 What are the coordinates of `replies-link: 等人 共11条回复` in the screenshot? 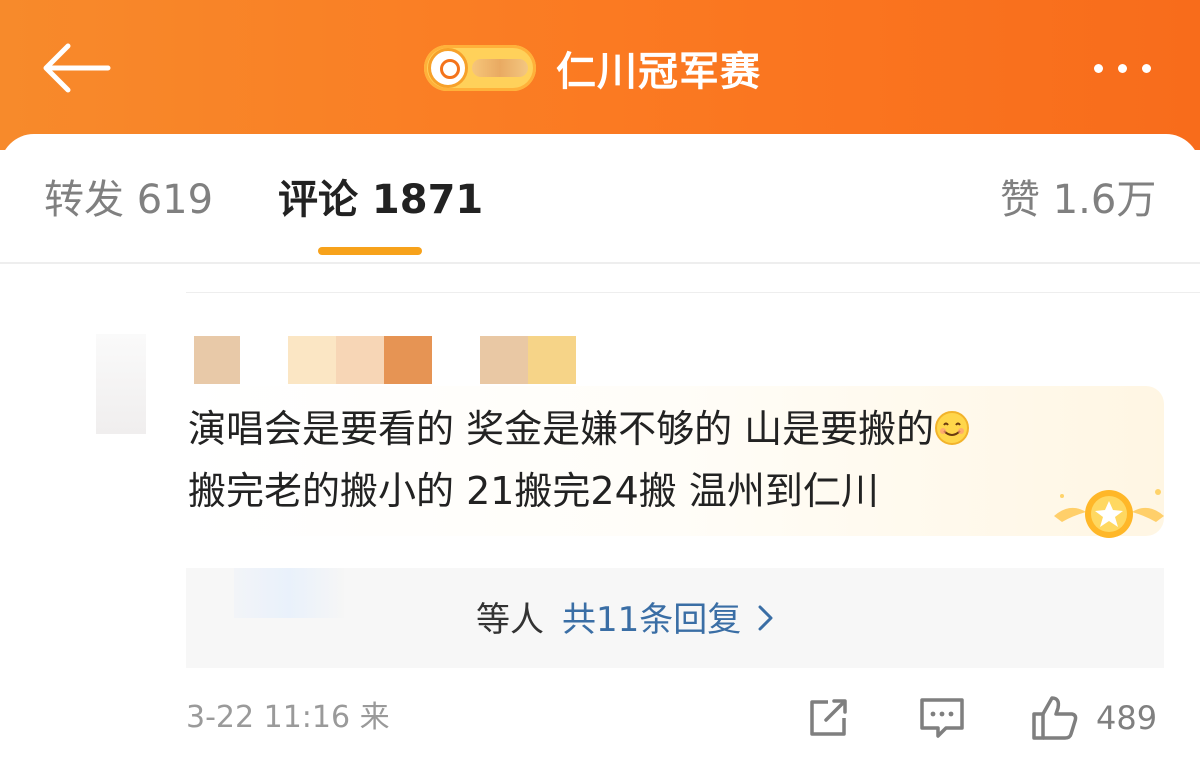 It's located at (626, 620).